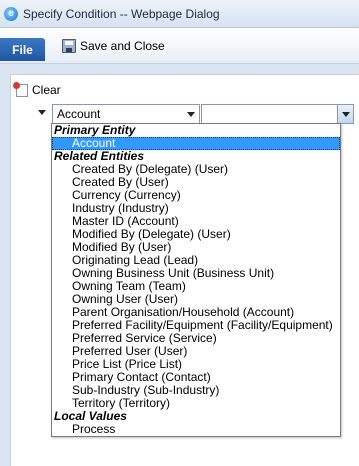  What do you see at coordinates (79, 114) in the screenshot?
I see `field-select-value: Account` at bounding box center [79, 114].